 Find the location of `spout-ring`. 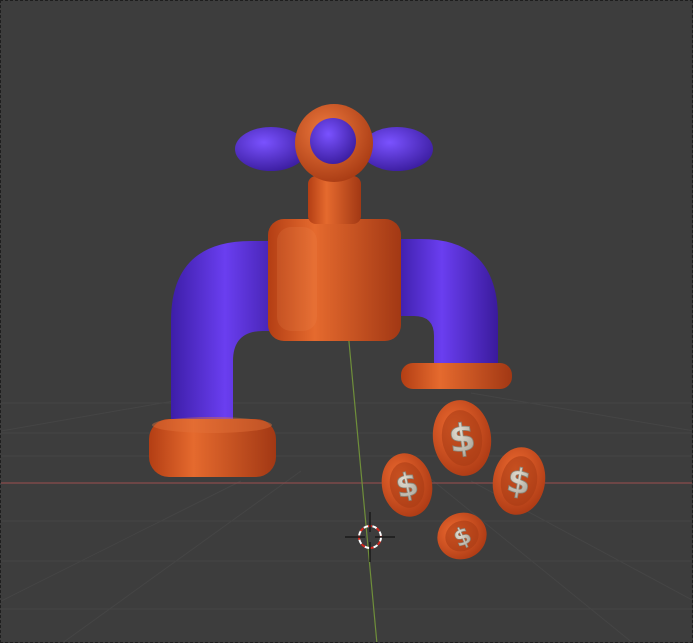

spout-ring is located at coordinates (456, 376).